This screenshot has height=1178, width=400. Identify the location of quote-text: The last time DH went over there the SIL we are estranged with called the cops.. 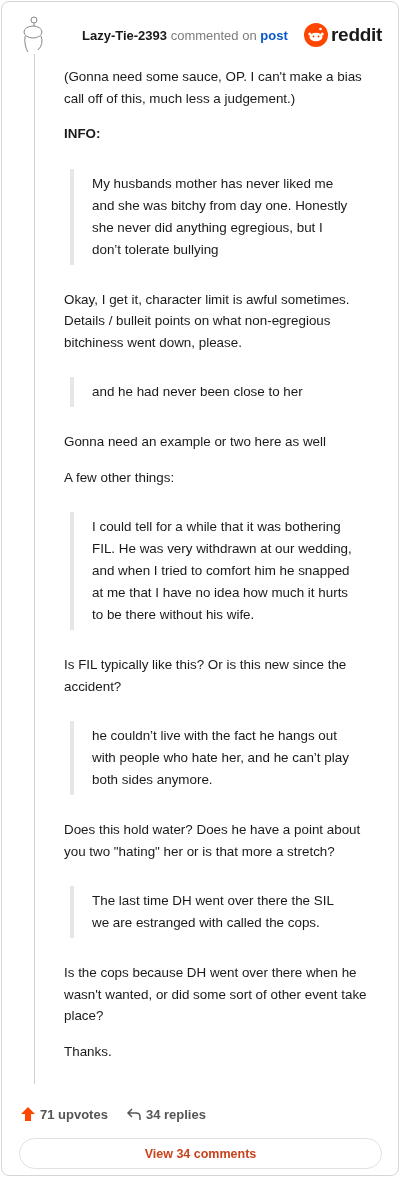
(213, 912).